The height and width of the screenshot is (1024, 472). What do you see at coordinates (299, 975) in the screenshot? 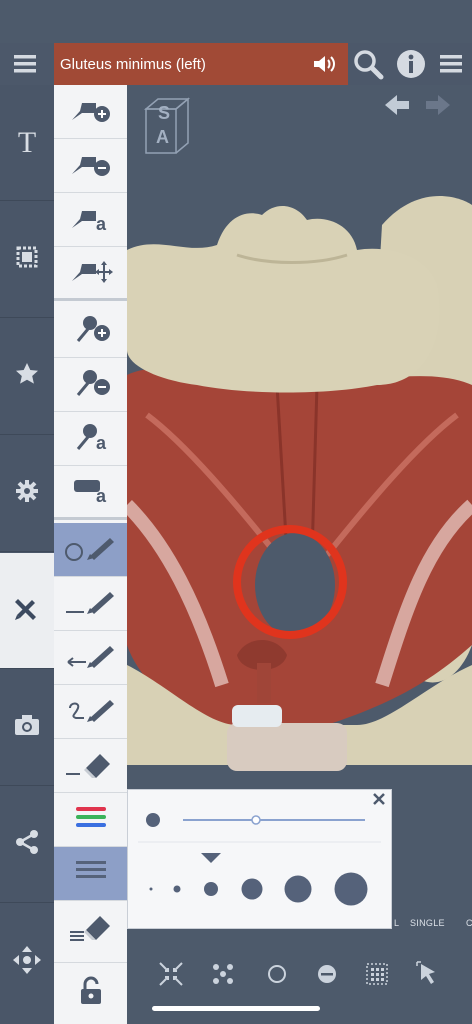
I see `bottom-toolbar` at bounding box center [299, 975].